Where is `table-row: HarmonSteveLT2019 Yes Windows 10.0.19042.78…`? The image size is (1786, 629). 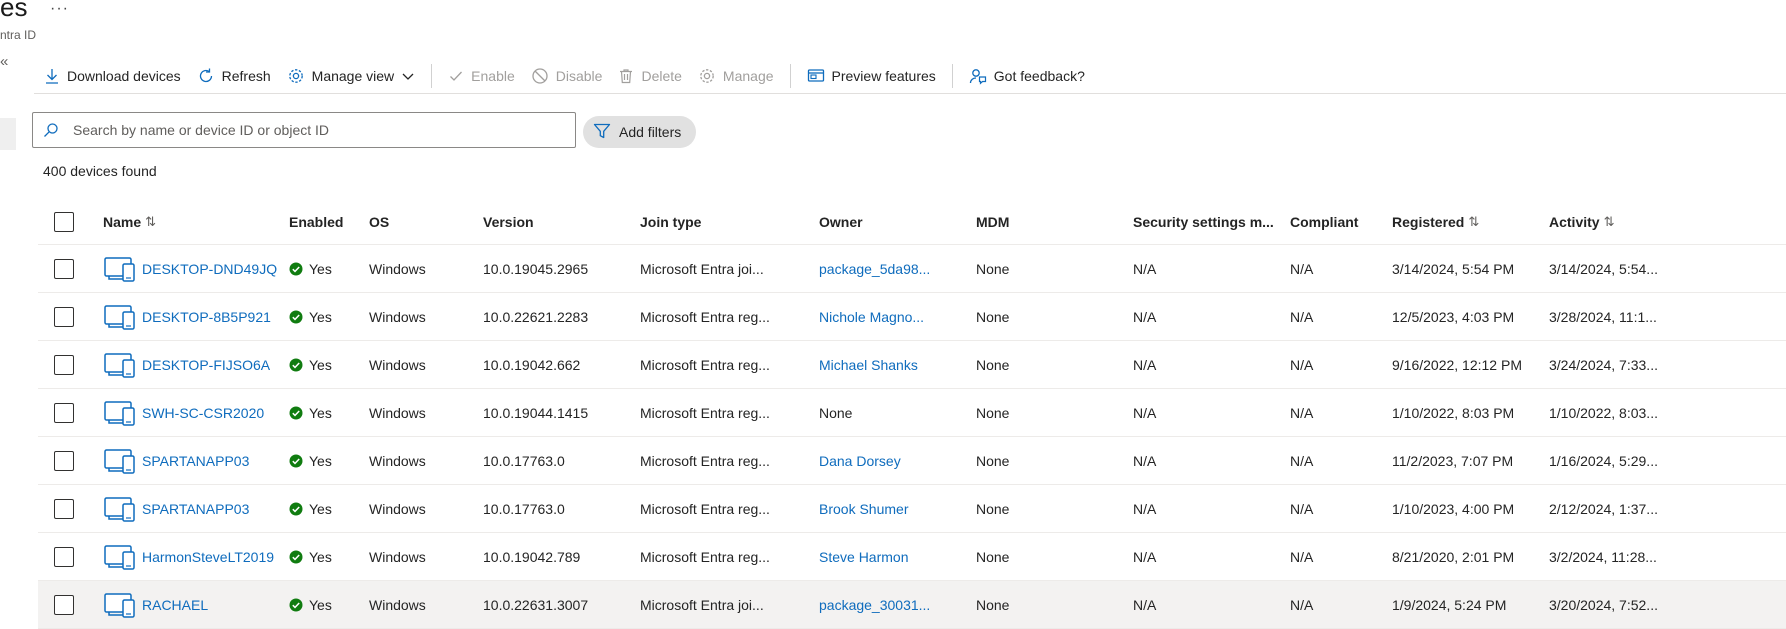
table-row: HarmonSteveLT2019 Yes Windows 10.0.19042.78… is located at coordinates (912, 557).